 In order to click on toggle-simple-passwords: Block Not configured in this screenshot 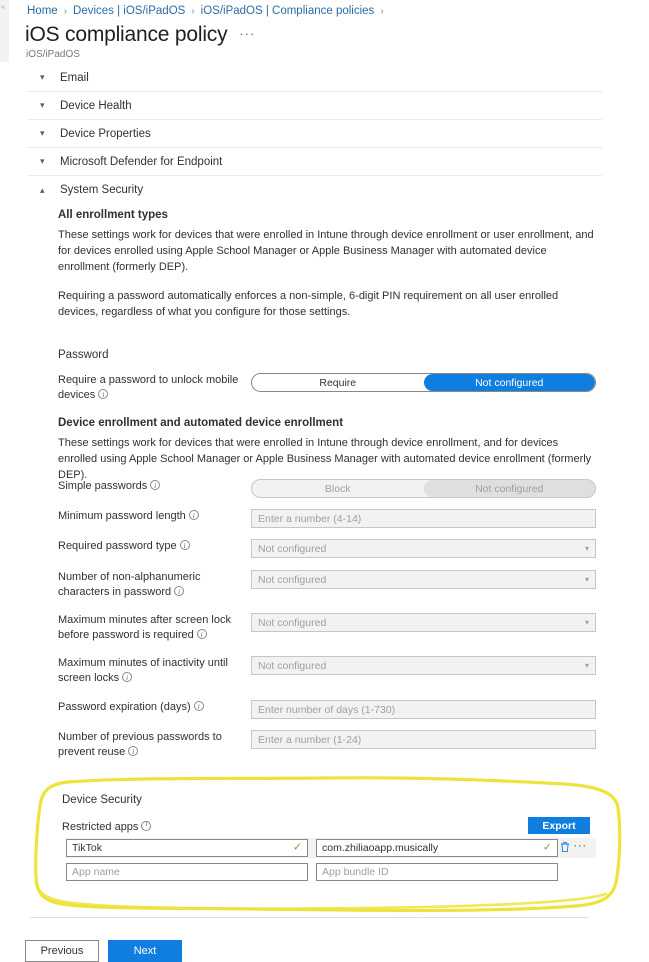, I will do `click(423, 488)`.